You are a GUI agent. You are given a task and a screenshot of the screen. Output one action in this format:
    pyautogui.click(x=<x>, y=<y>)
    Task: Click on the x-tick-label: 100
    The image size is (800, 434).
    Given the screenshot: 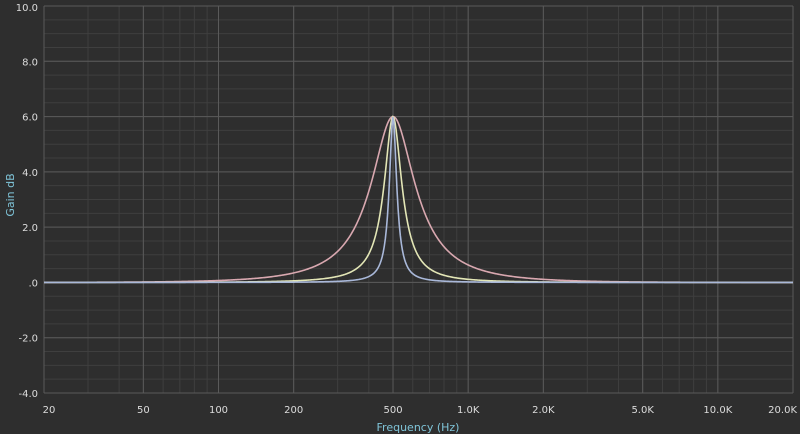 What is the action you would take?
    pyautogui.click(x=218, y=410)
    